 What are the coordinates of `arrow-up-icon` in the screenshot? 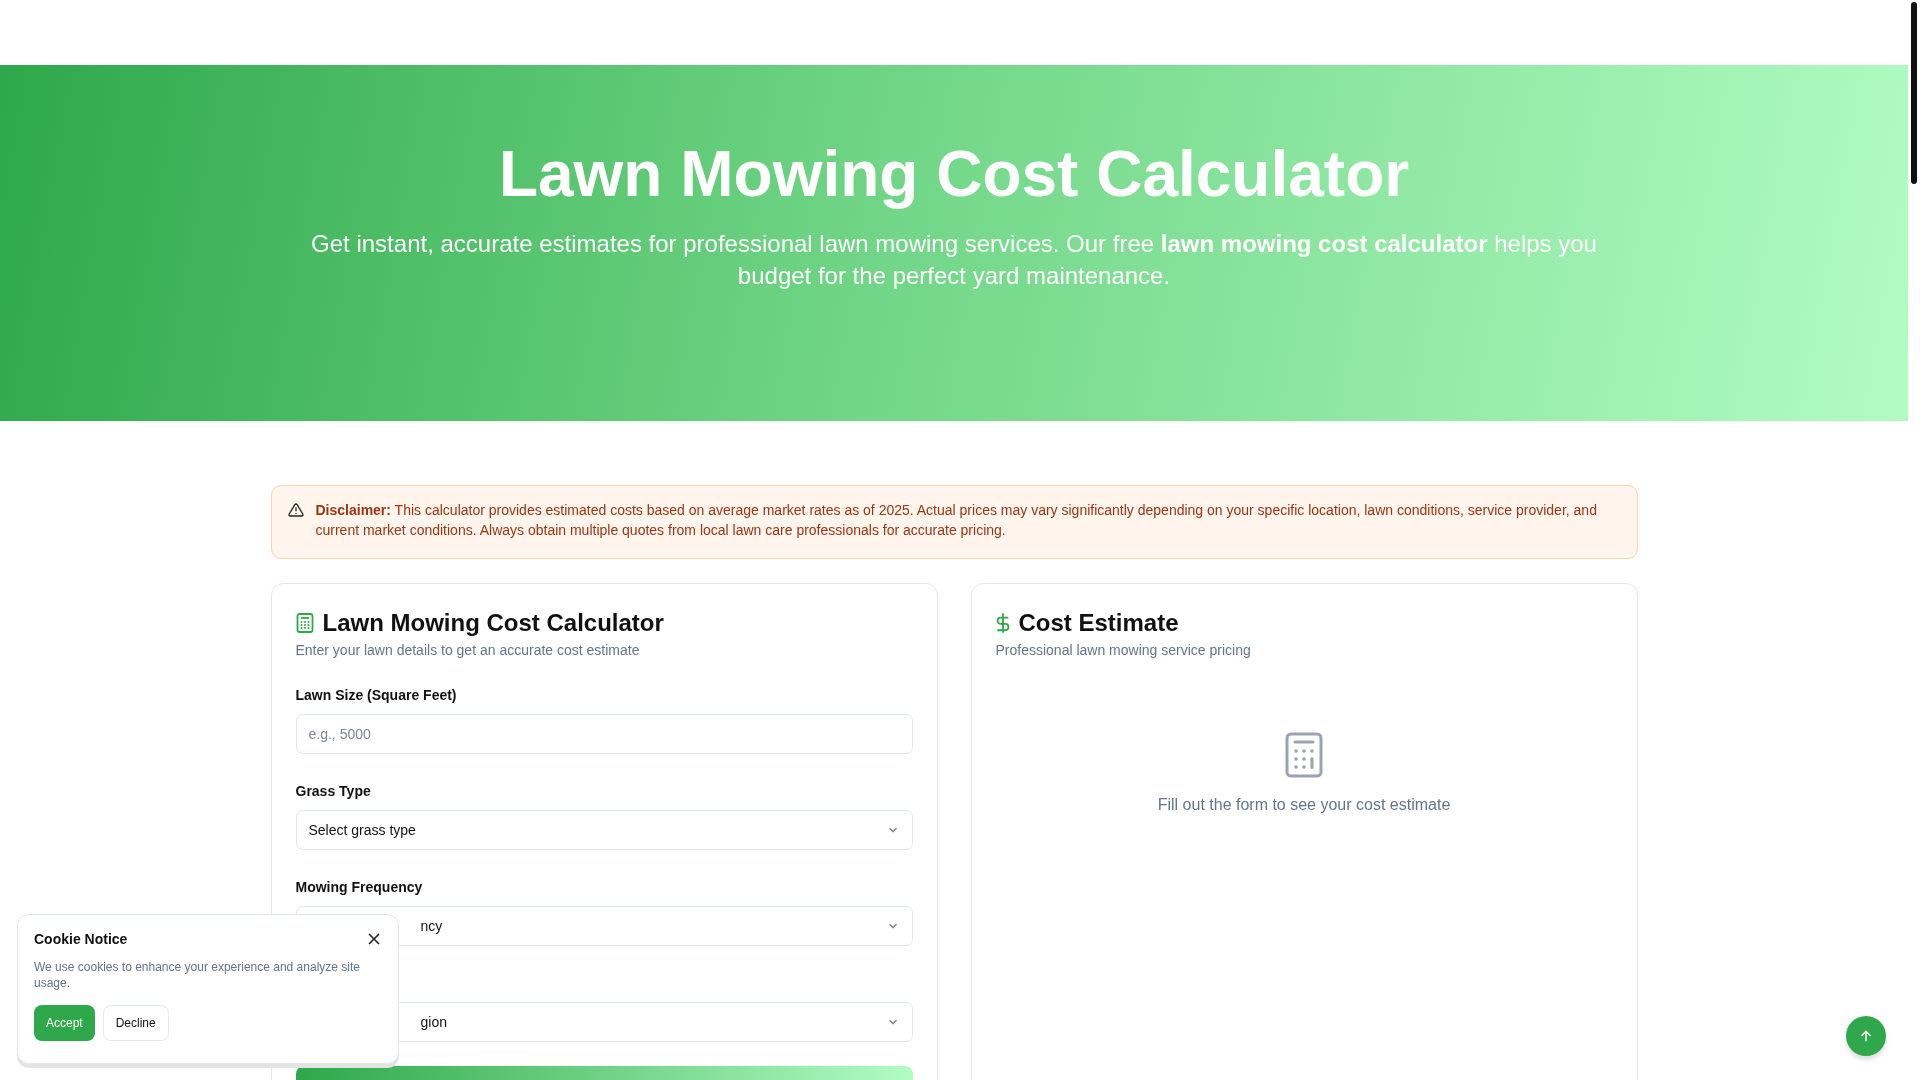 It's located at (1866, 1036).